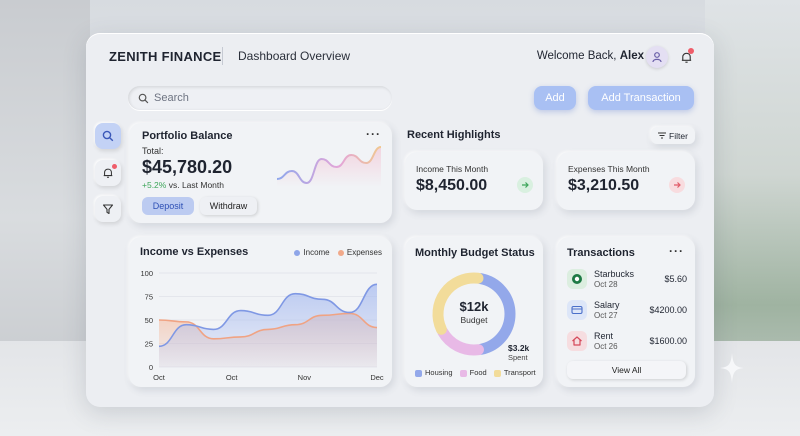 The width and height of the screenshot is (800, 436). I want to click on change-percent: +5.2%, so click(154, 185).